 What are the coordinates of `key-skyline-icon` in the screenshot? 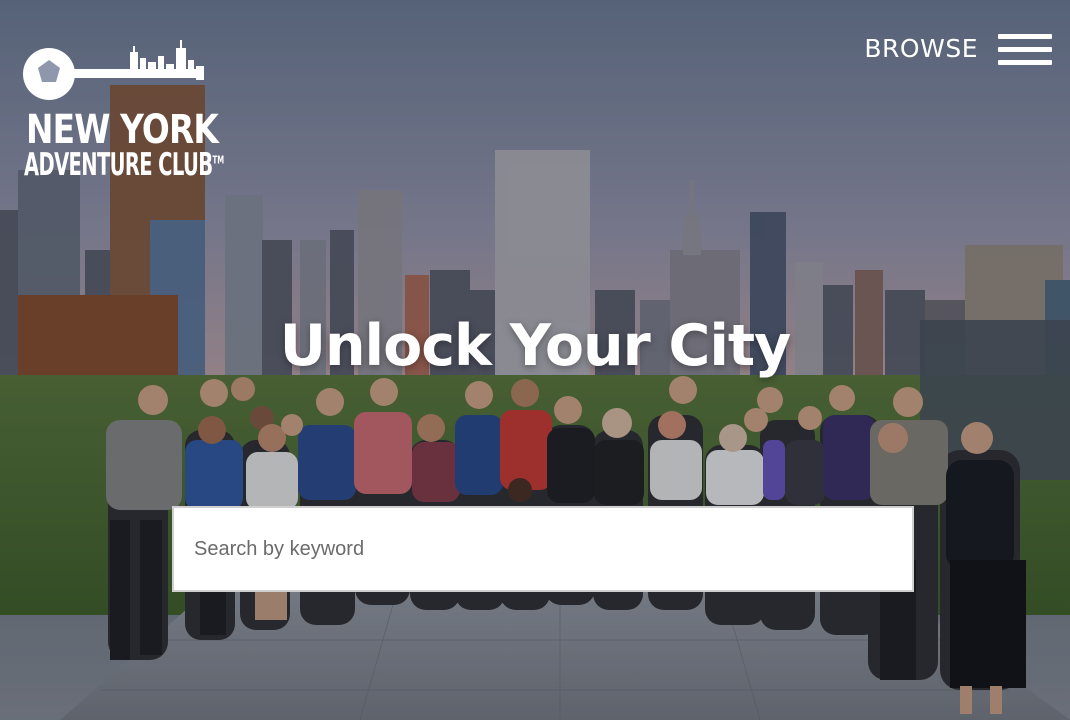 It's located at (113, 70).